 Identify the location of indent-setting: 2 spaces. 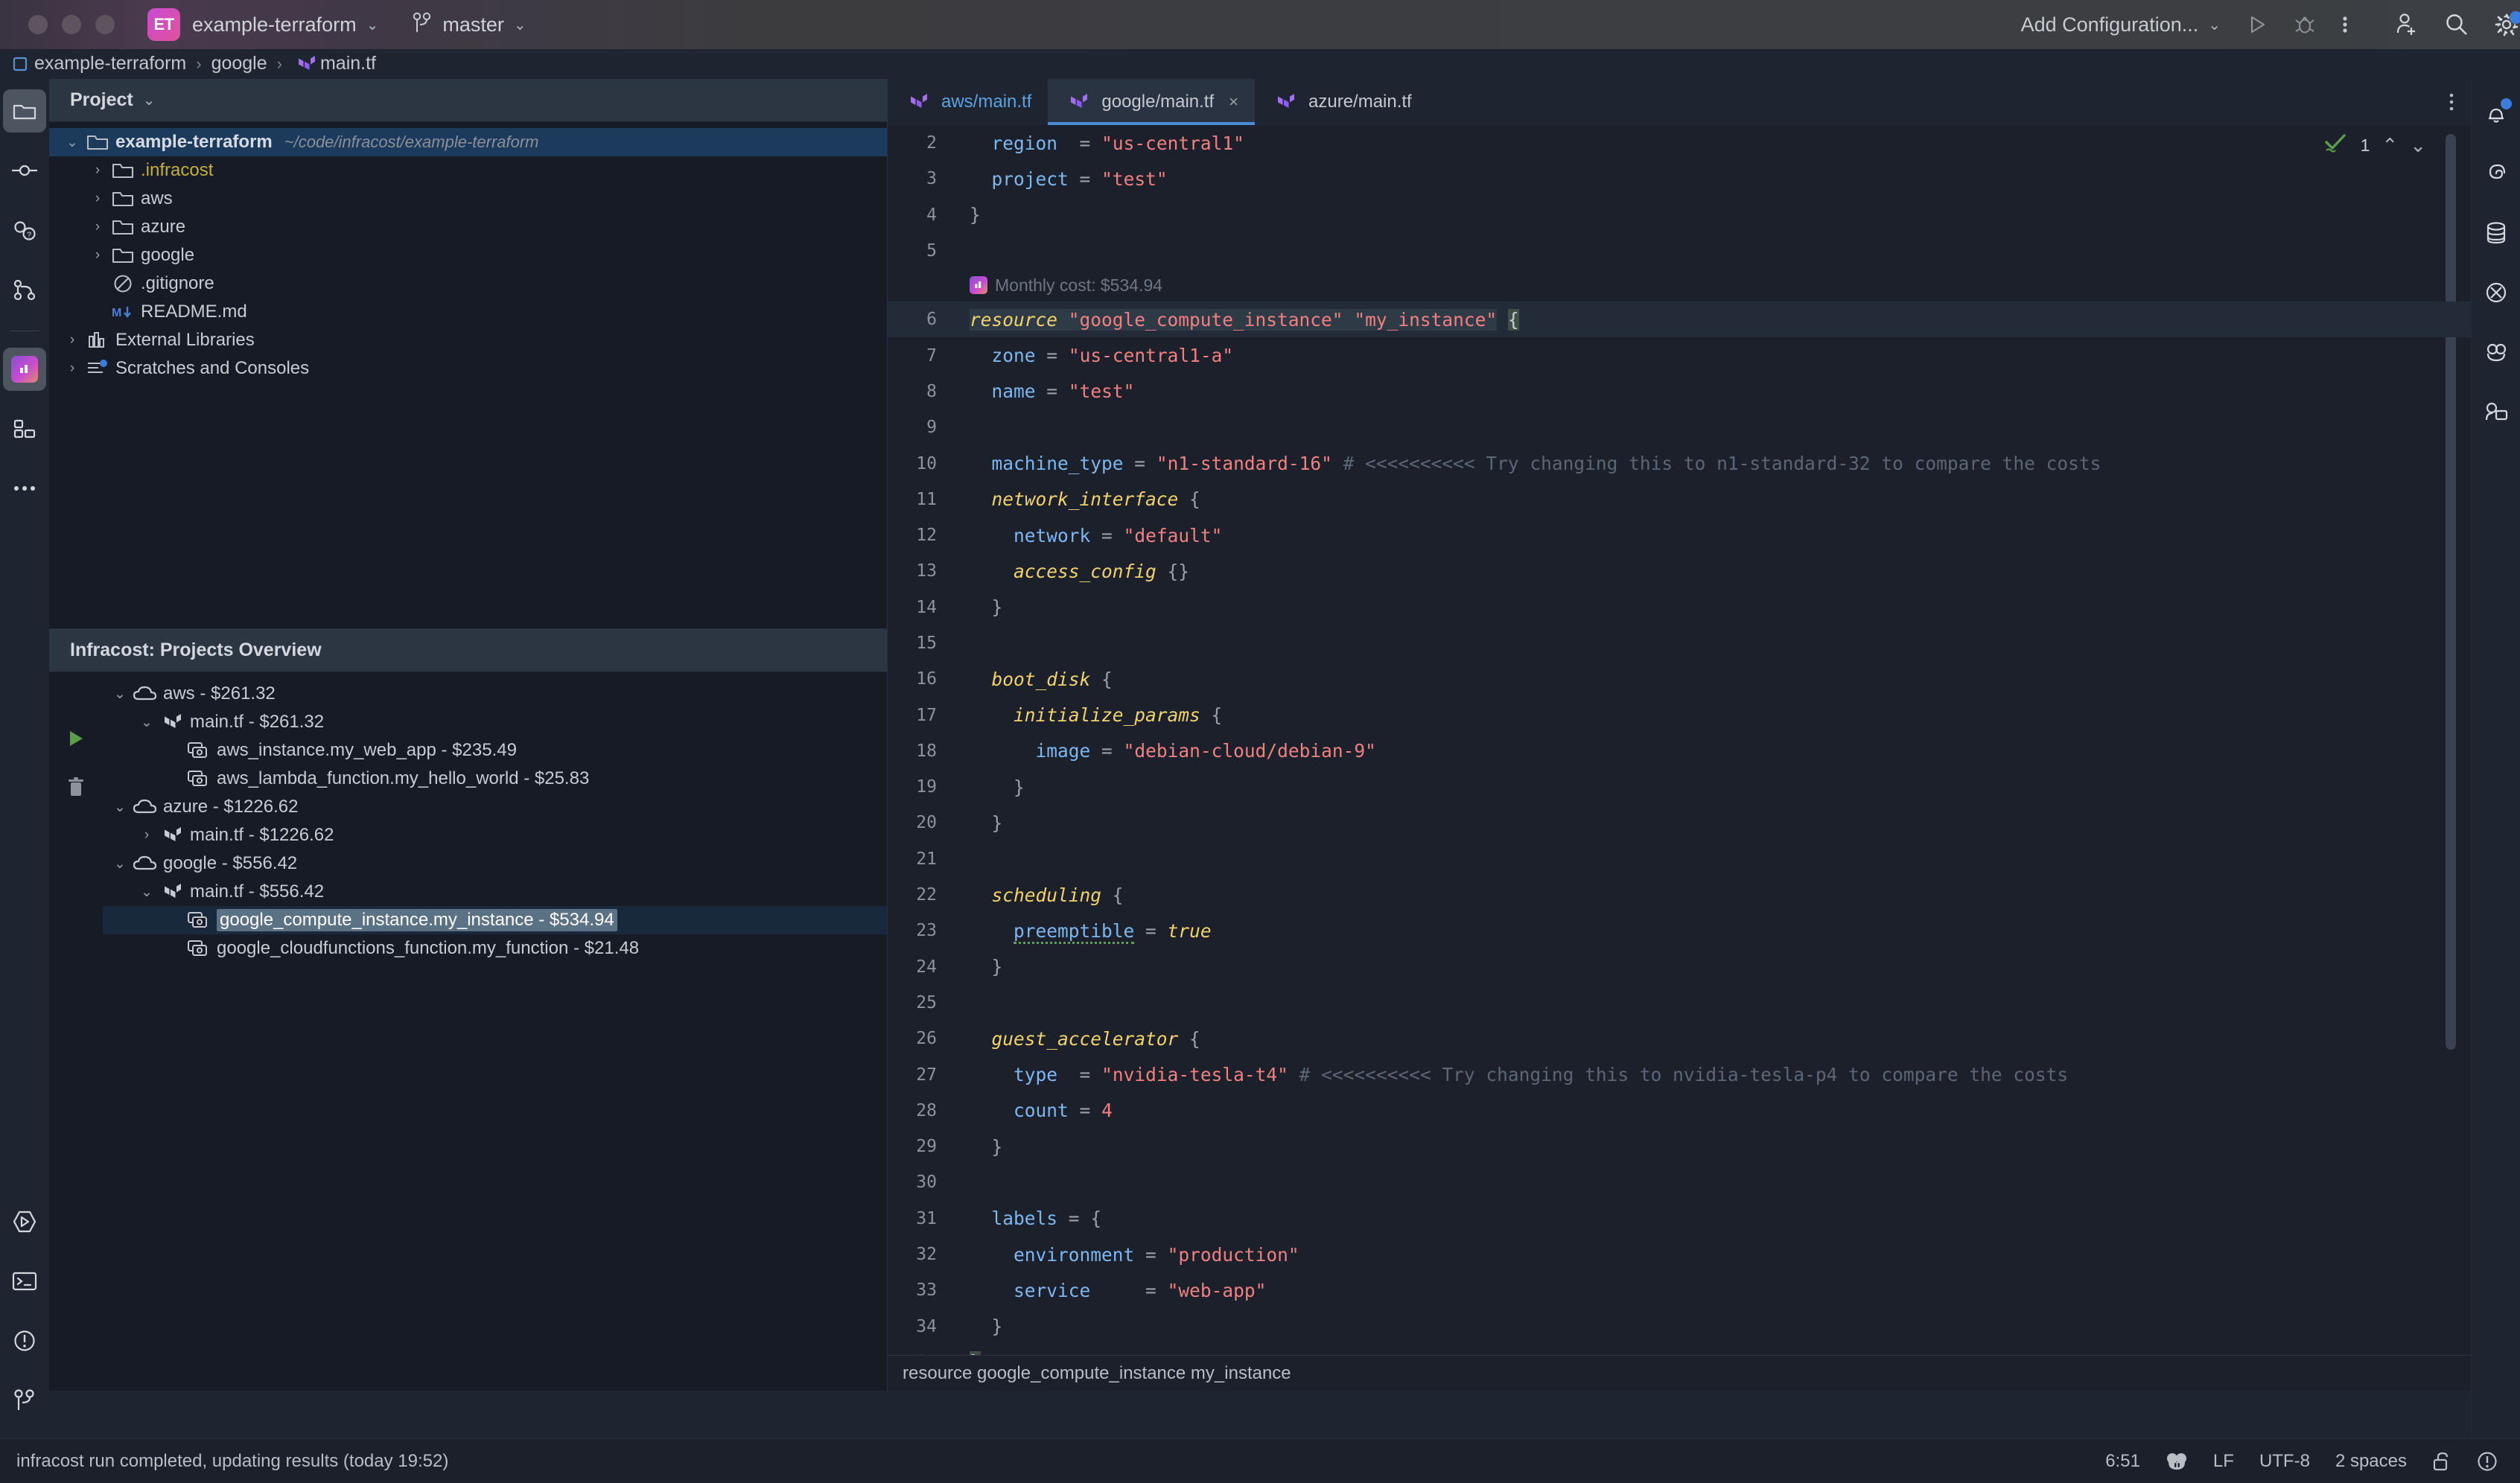
(2371, 1461).